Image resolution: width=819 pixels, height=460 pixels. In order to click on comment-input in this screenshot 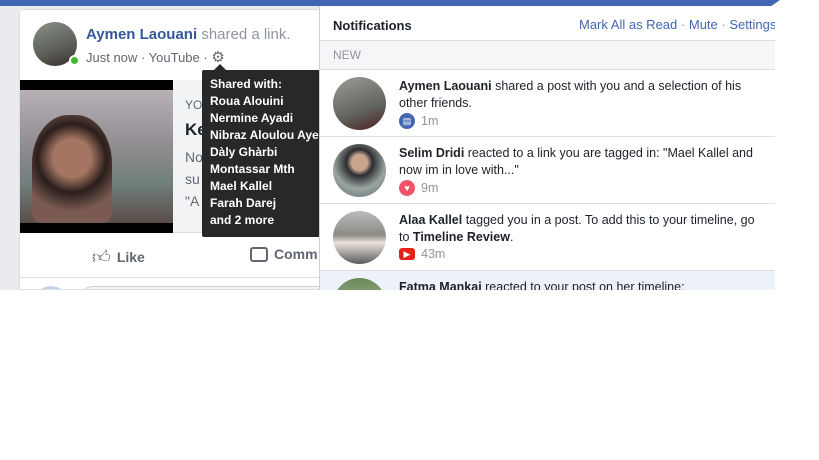, I will do `click(198, 287)`.